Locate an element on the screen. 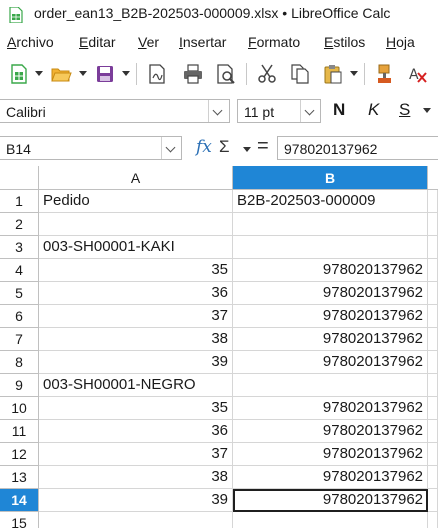  column-header-b: B is located at coordinates (330, 178).